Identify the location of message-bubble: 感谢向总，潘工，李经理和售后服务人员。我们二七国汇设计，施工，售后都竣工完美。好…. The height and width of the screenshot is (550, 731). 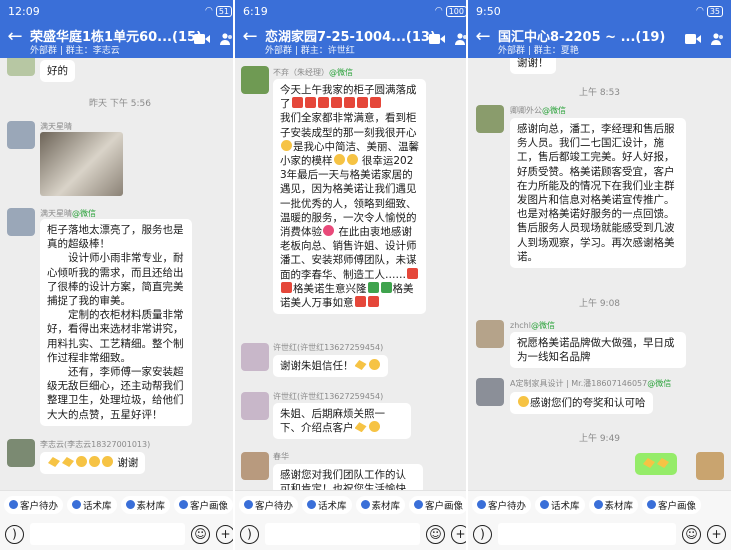
(598, 193).